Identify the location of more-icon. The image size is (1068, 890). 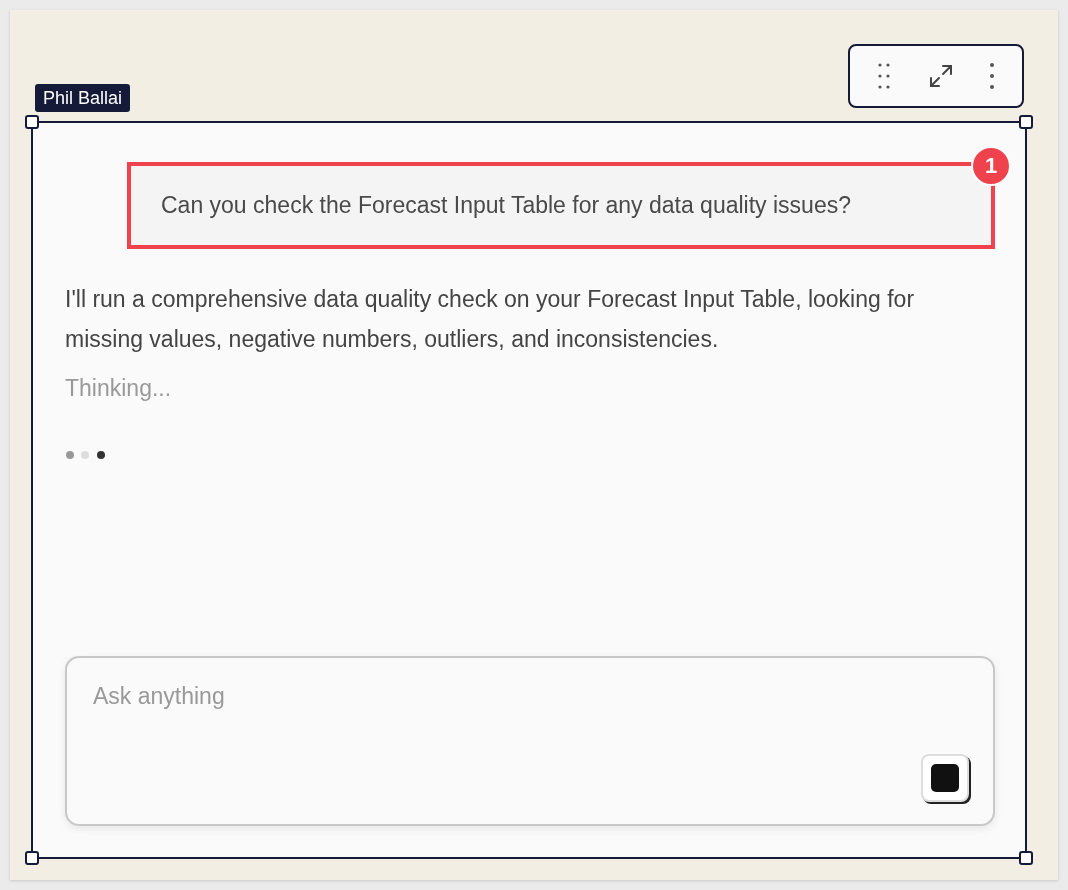
(992, 76).